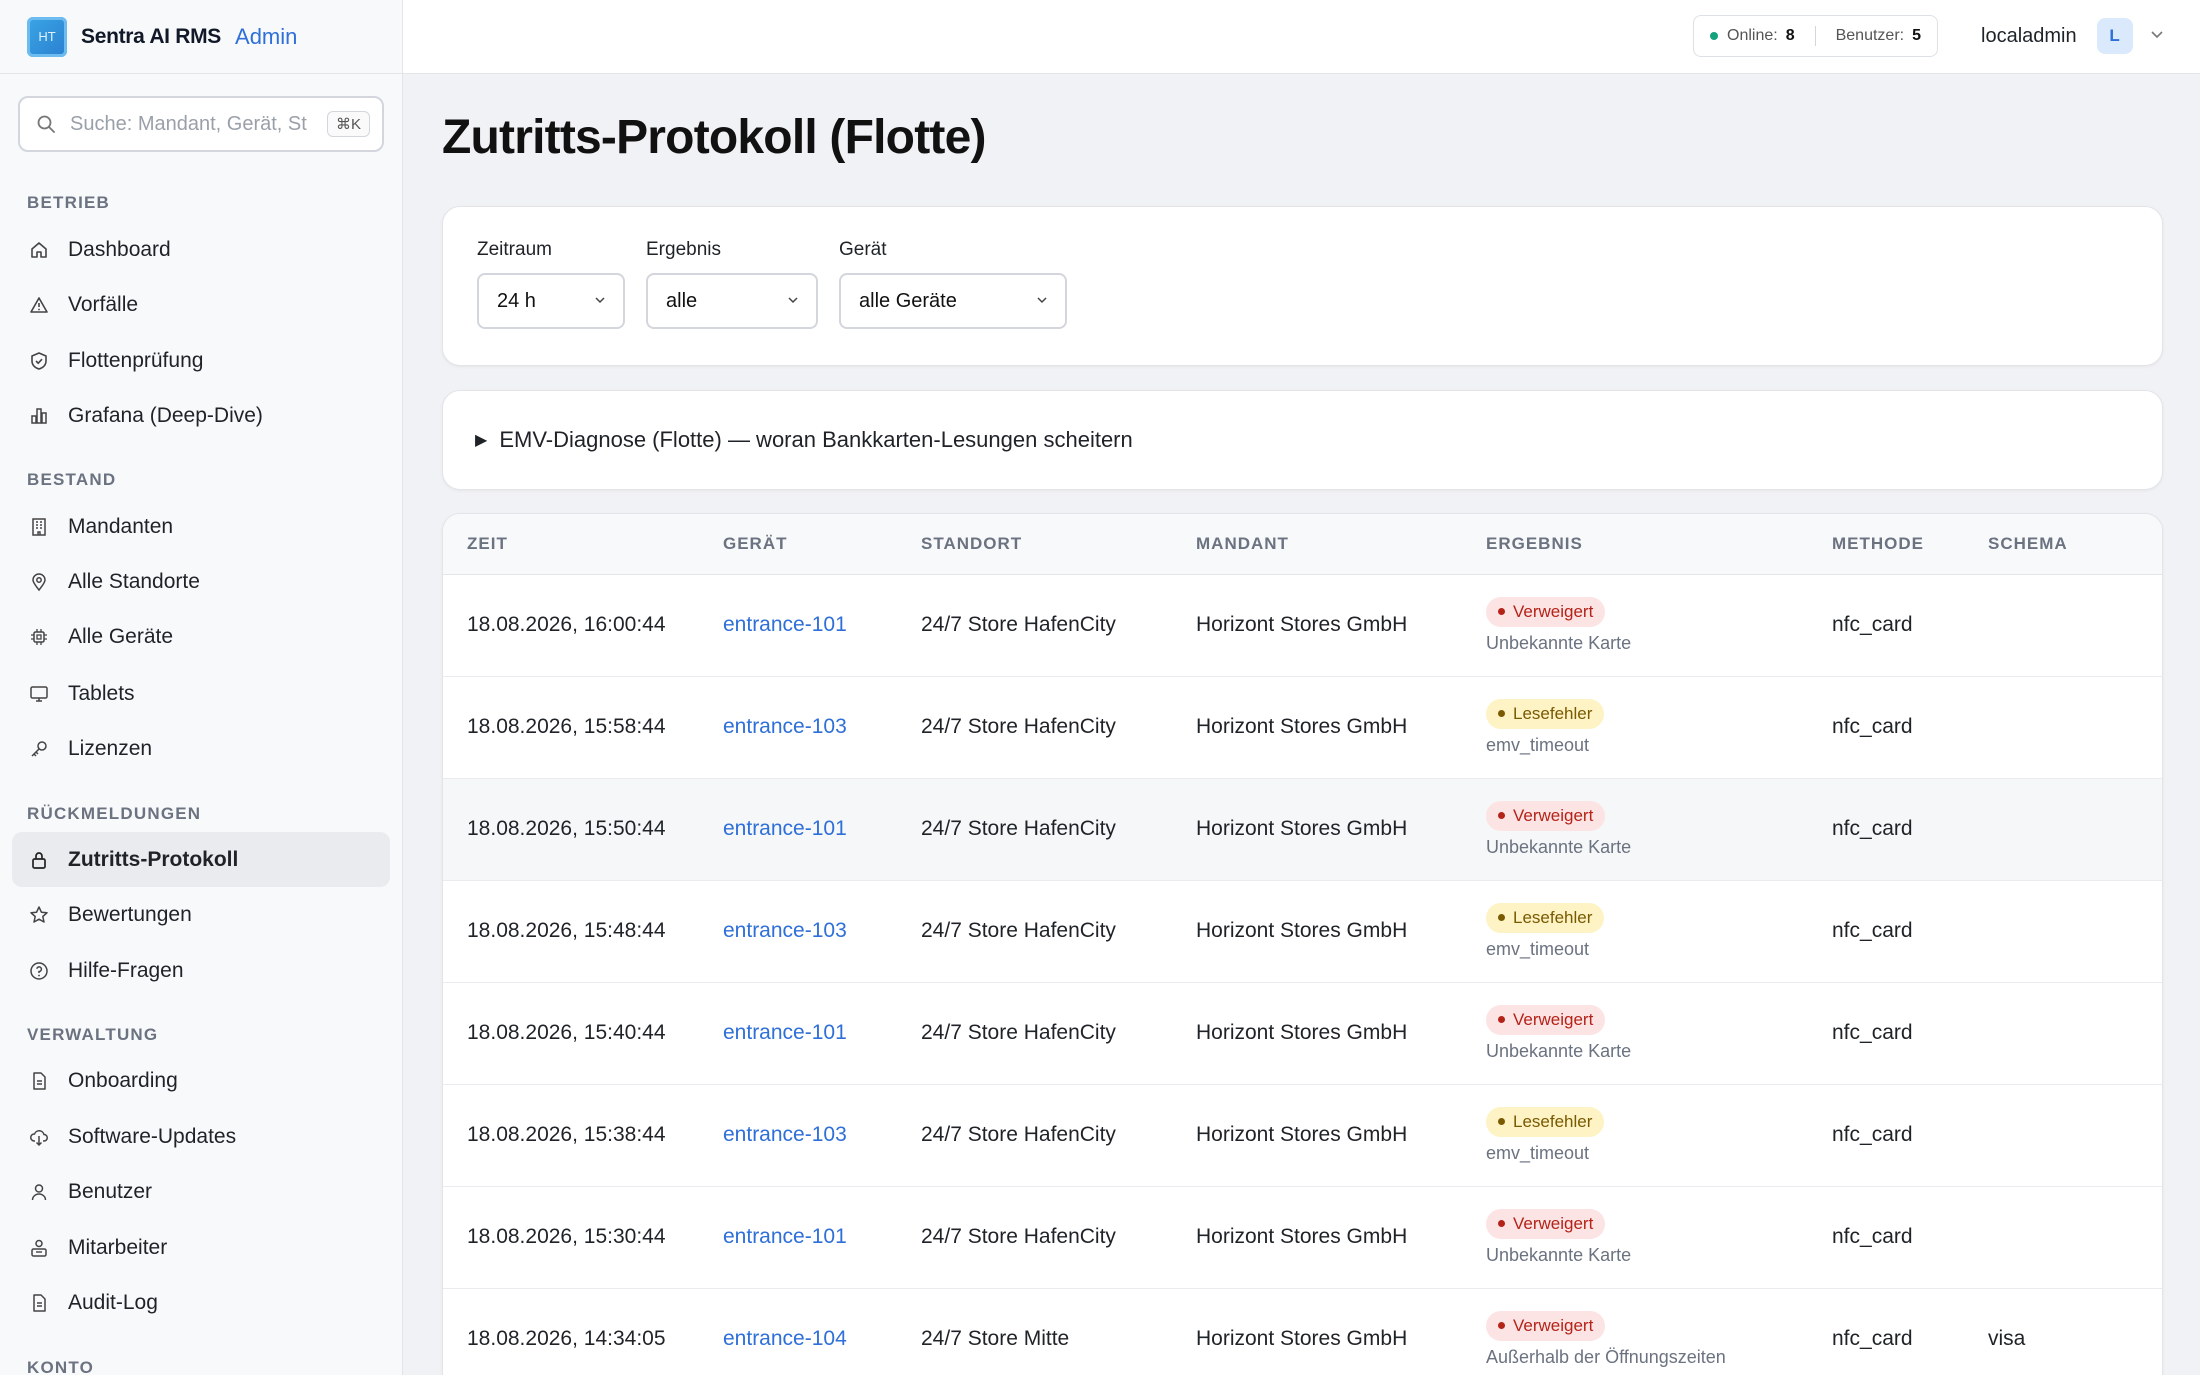 This screenshot has width=2200, height=1375. What do you see at coordinates (785, 1338) in the screenshot?
I see `device-link: entrance-104` at bounding box center [785, 1338].